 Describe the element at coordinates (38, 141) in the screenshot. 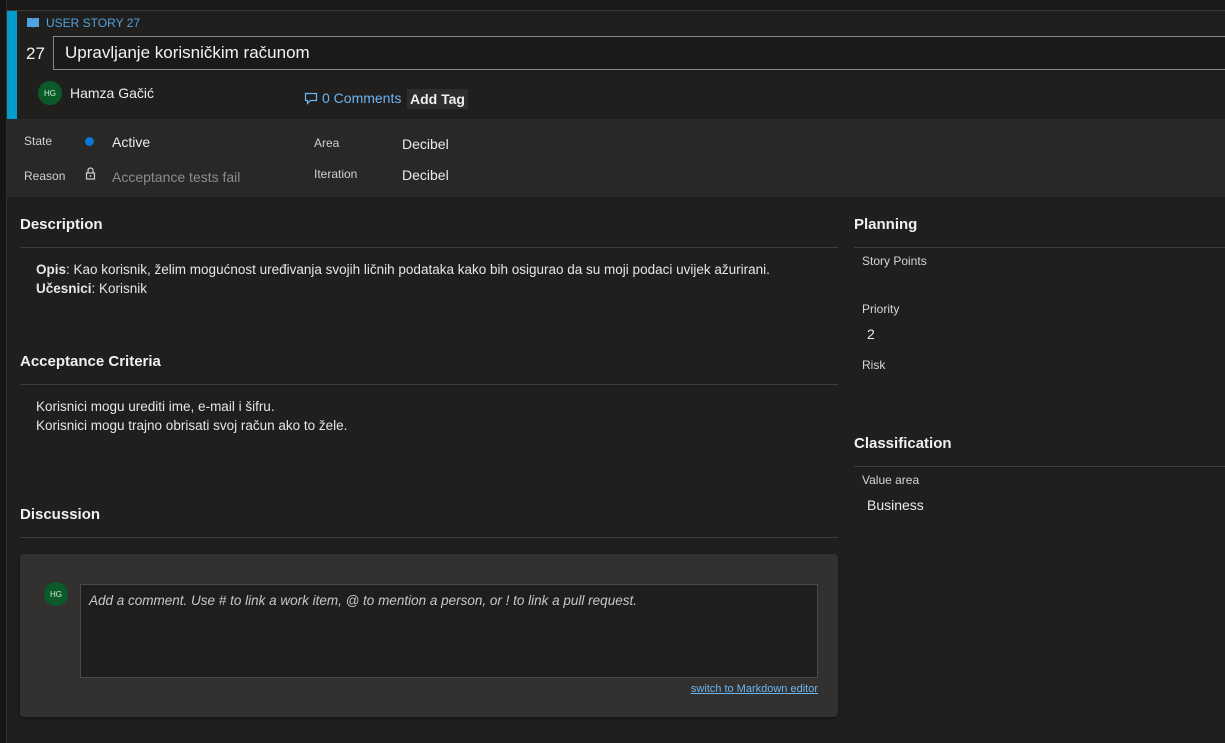

I see `state-label: State` at that location.